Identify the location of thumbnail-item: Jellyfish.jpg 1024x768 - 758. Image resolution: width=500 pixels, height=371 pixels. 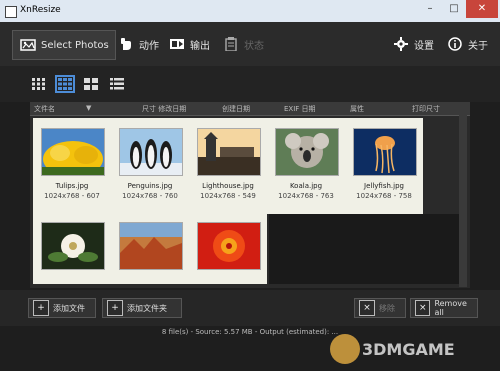
(384, 166).